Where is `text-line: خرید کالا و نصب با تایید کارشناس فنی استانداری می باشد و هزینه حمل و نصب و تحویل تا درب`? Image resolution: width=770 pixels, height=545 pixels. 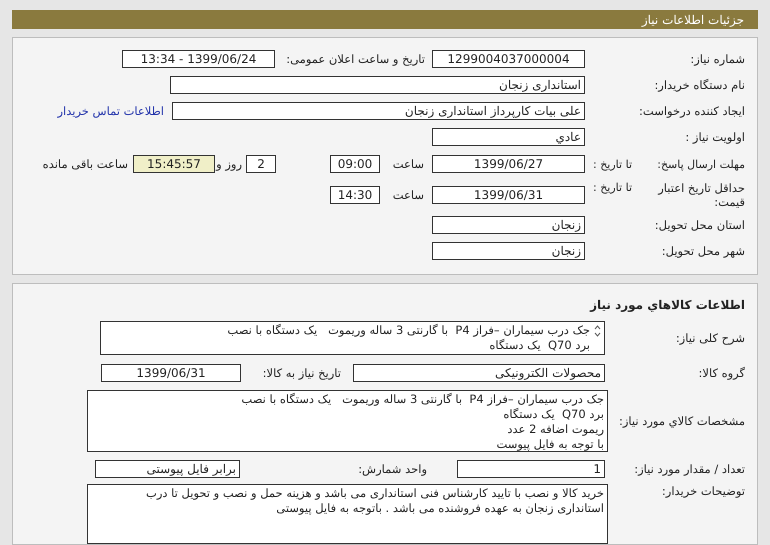
text-line: خرید کالا و نصب با تایید کارشناس فنی استانداری می باشد و هزینه حمل و نصب و تحویل تا درب is located at coordinates (374, 493).